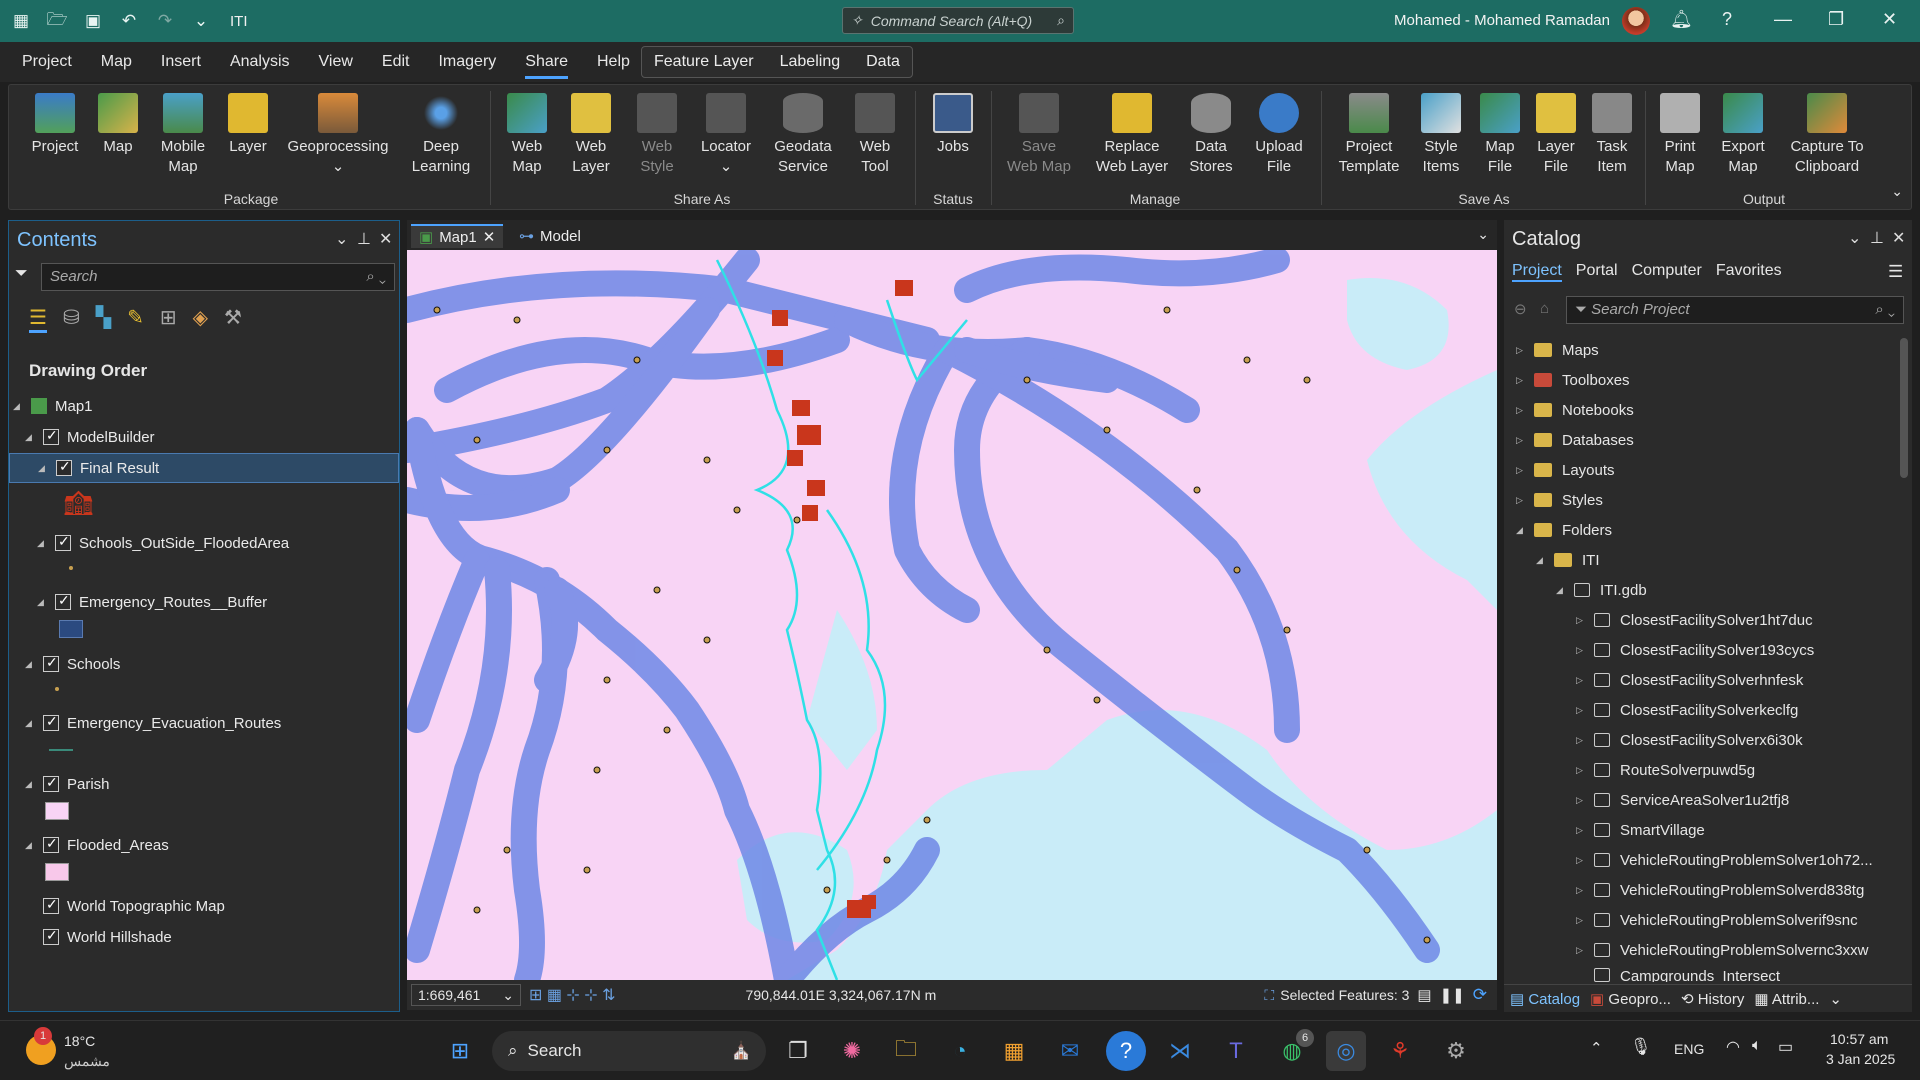  Describe the element at coordinates (1456, 1051) in the screenshot. I see `settings-gear-icon: ⚙` at that location.